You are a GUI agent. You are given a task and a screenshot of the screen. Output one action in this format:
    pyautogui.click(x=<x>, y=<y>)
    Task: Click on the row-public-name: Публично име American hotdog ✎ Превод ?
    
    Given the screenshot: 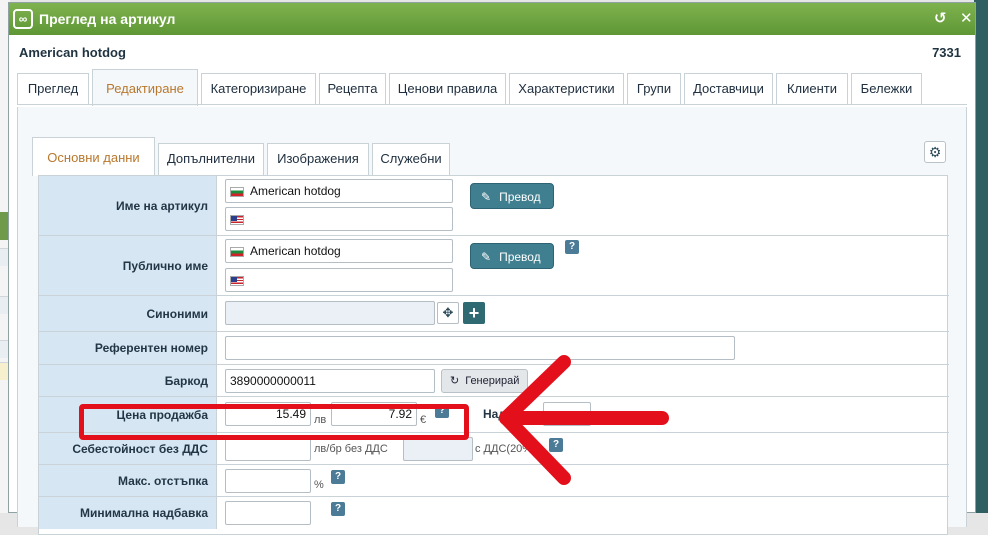 What is the action you would take?
    pyautogui.click(x=494, y=266)
    